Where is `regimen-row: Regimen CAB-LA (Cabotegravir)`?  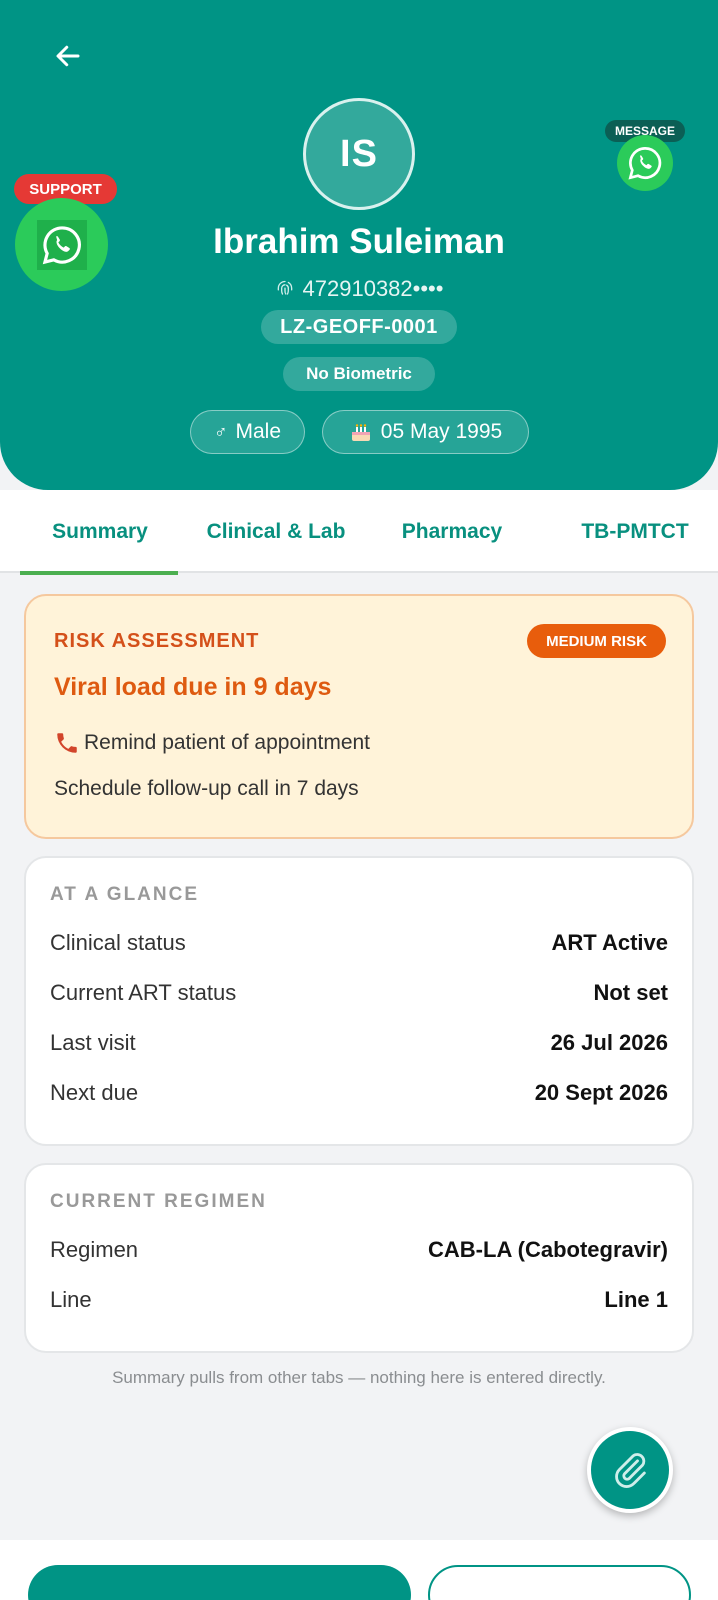
regimen-row: Regimen CAB-LA (Cabotegravir) is located at coordinates (359, 1250).